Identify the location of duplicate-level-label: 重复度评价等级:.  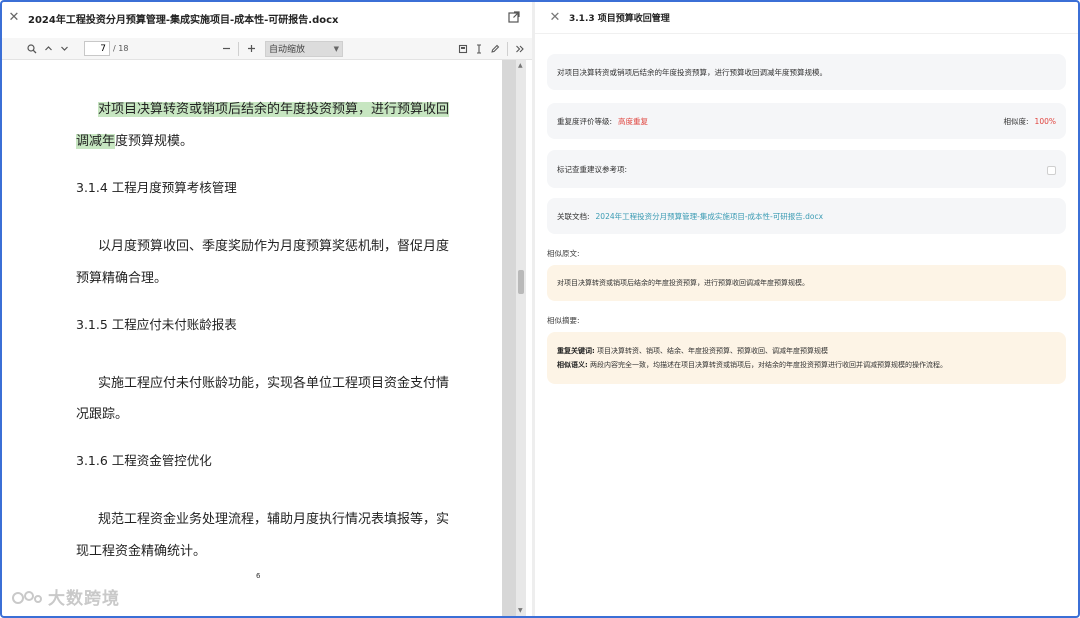
(585, 121).